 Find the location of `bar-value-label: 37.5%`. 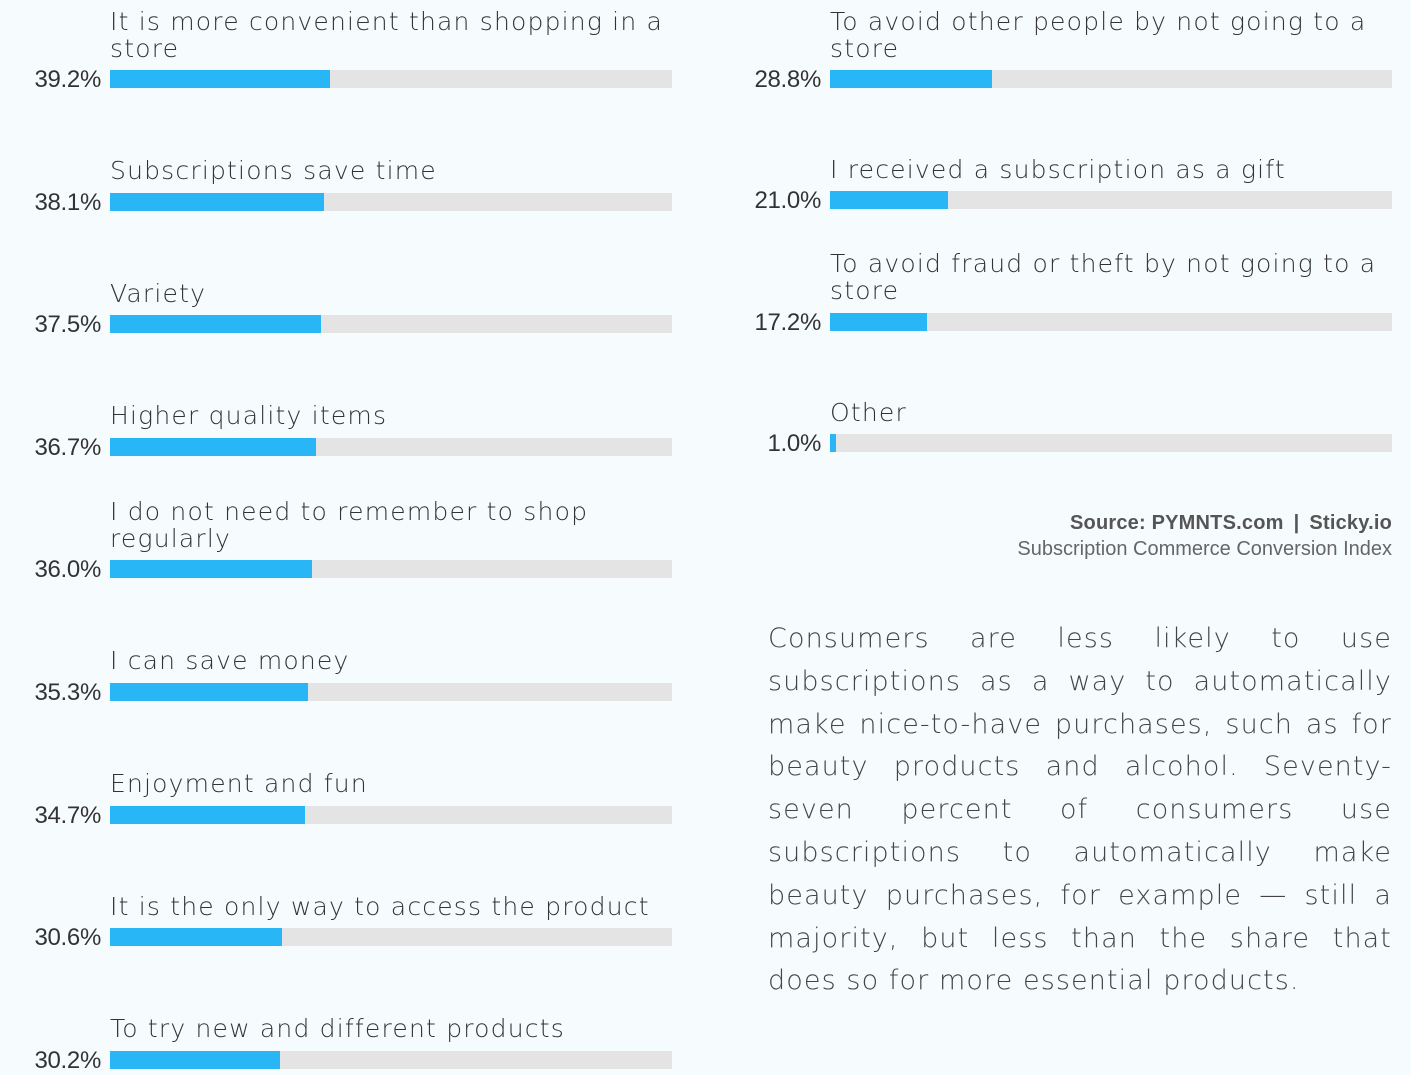

bar-value-label: 37.5% is located at coordinates (67, 324).